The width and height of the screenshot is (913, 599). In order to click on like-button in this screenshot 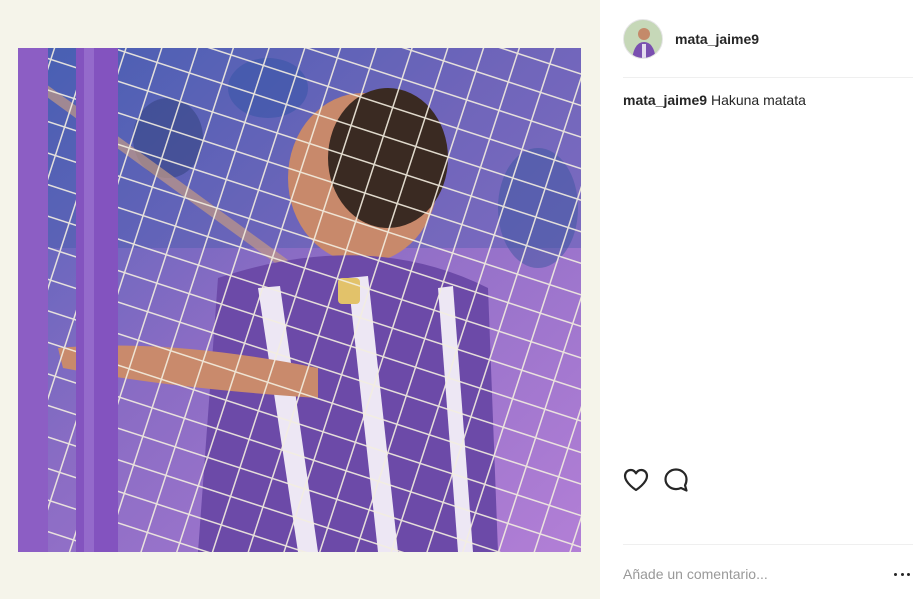, I will do `click(636, 480)`.